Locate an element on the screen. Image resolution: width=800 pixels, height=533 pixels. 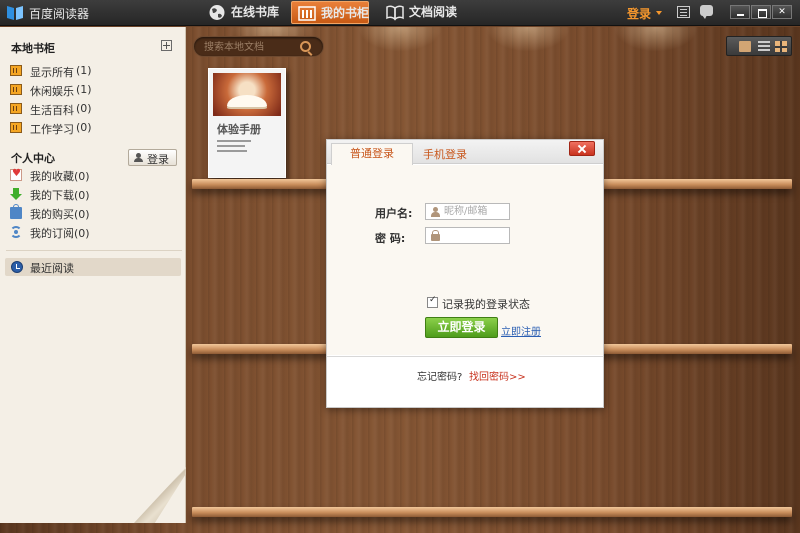
tab-my-shelf: 我的书柜 is located at coordinates (330, 12).